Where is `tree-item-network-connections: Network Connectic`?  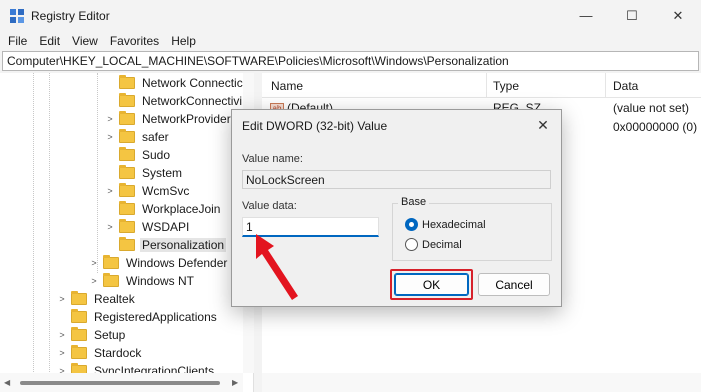 tree-item-network-connections: Network Connectic is located at coordinates (175, 83).